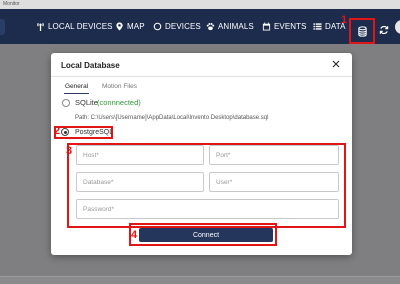 Image resolution: width=400 pixels, height=284 pixels. What do you see at coordinates (344, 20) in the screenshot?
I see `callout-number-1: 1` at bounding box center [344, 20].